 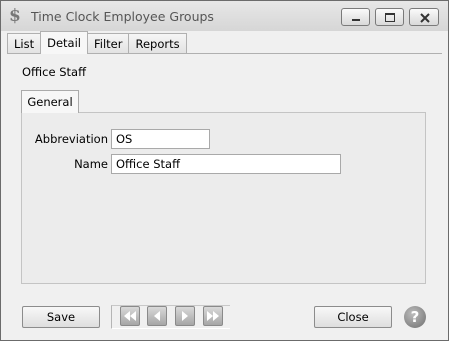 I want to click on close-window-button, so click(x=424, y=17).